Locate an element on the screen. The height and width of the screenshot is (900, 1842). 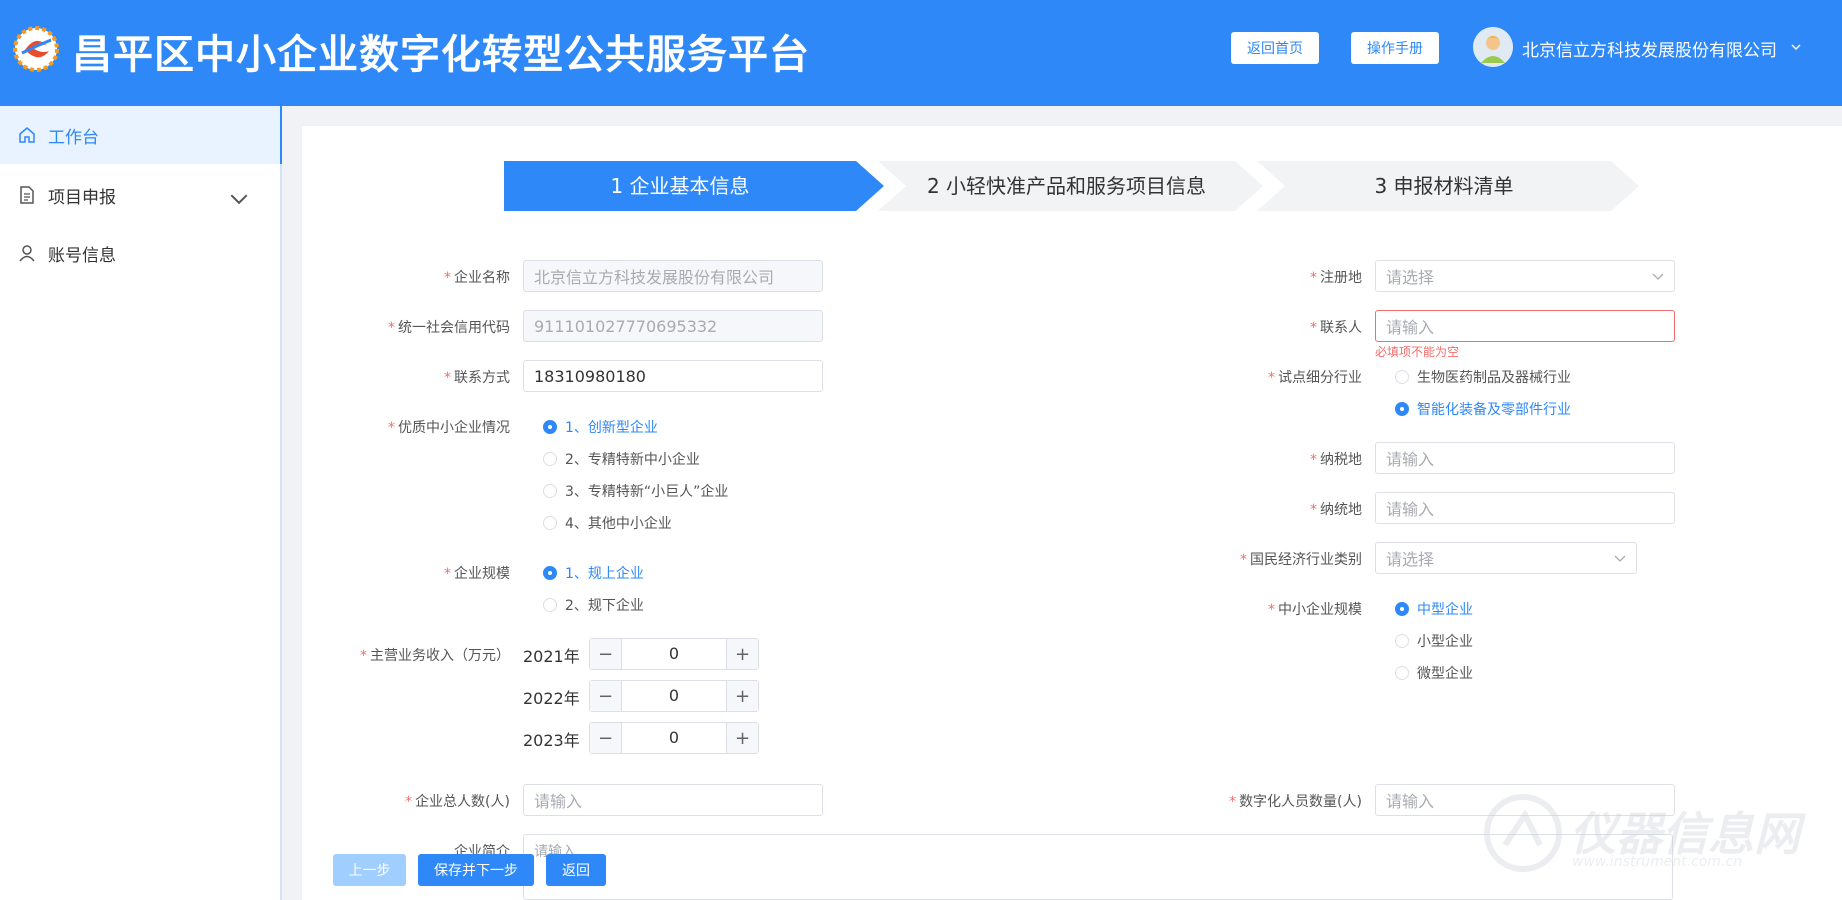
user-company-name: 北京信立方科技发展股份有限公司 is located at coordinates (1649, 48).